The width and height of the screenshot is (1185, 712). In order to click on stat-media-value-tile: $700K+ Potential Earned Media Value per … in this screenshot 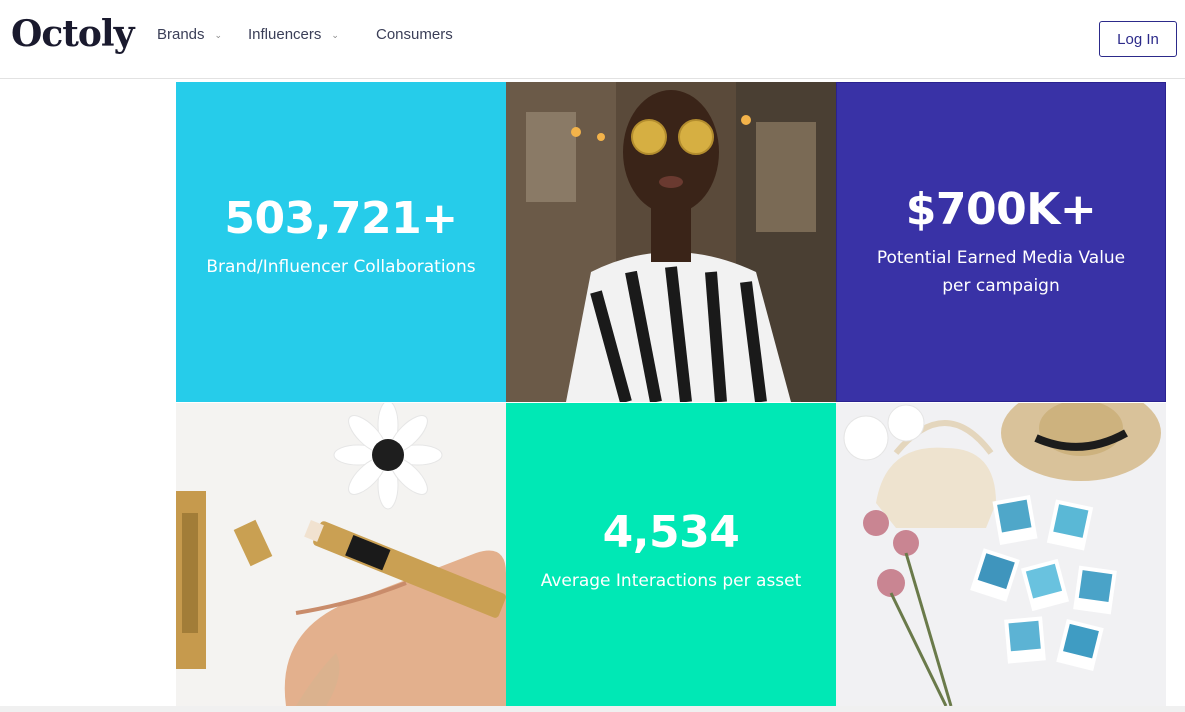, I will do `click(1001, 242)`.